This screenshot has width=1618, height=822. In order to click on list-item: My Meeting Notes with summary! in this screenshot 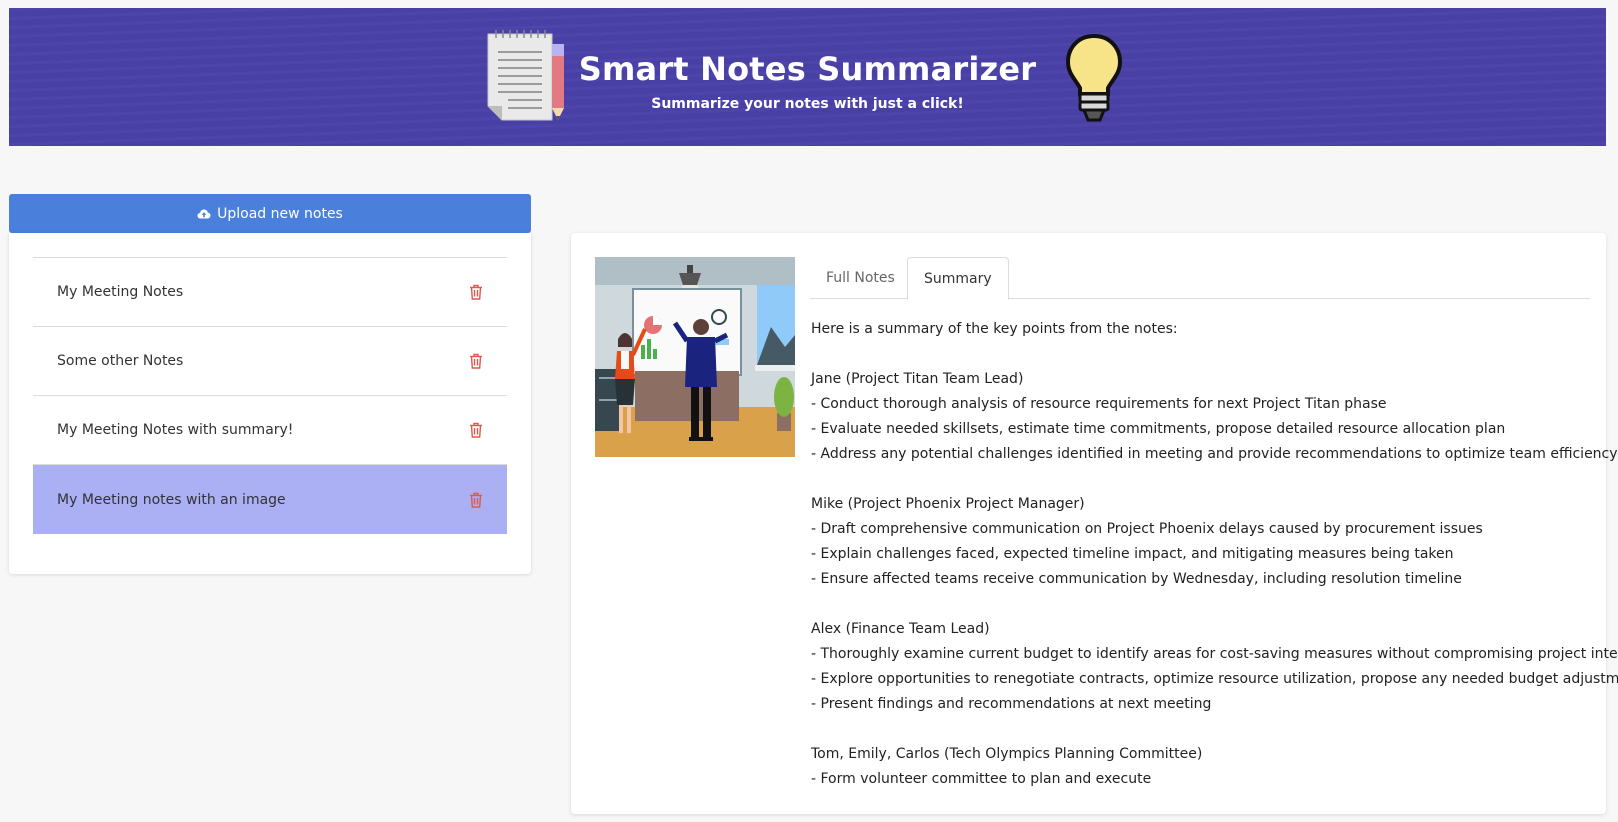, I will do `click(270, 430)`.